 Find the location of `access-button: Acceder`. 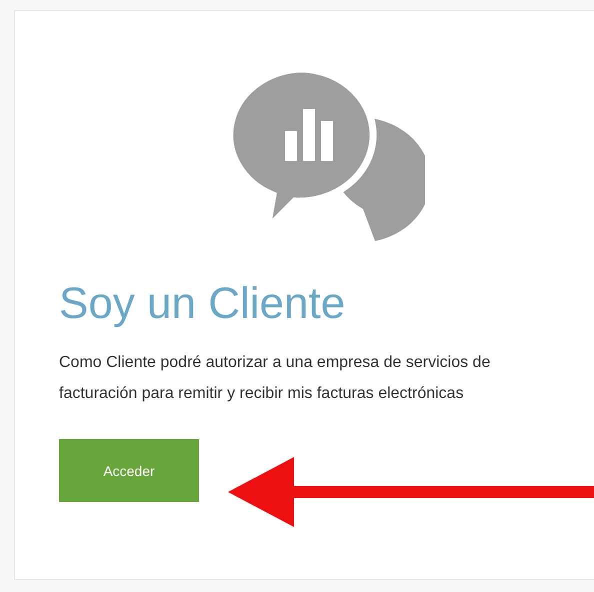

access-button: Acceder is located at coordinates (129, 470).